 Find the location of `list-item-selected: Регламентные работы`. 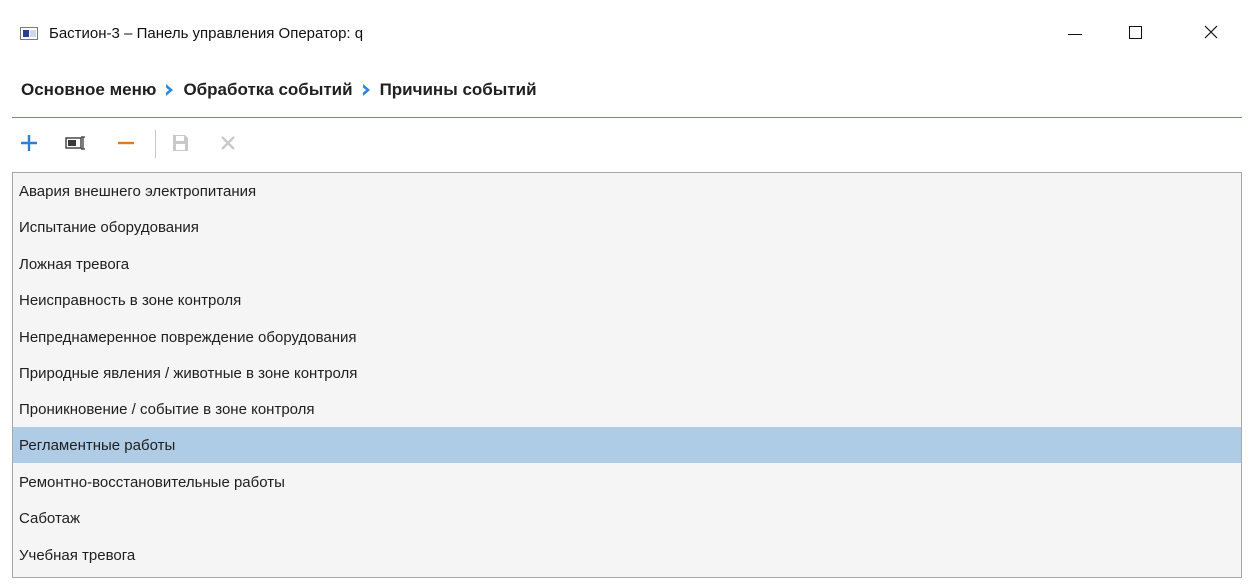

list-item-selected: Регламентные работы is located at coordinates (627, 445).